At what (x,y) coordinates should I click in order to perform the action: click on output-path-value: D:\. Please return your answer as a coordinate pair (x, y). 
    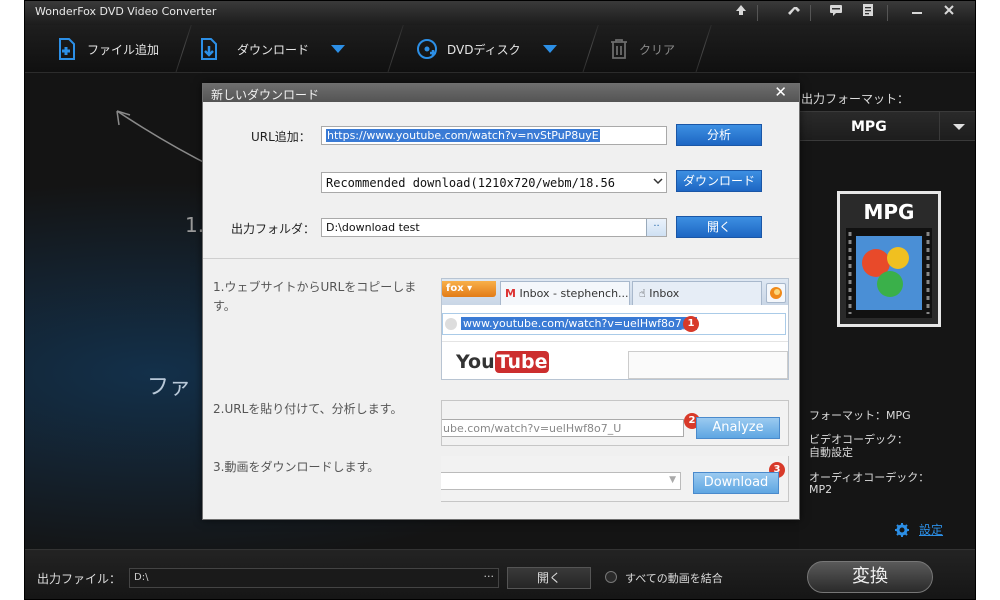
    Looking at the image, I should click on (141, 577).